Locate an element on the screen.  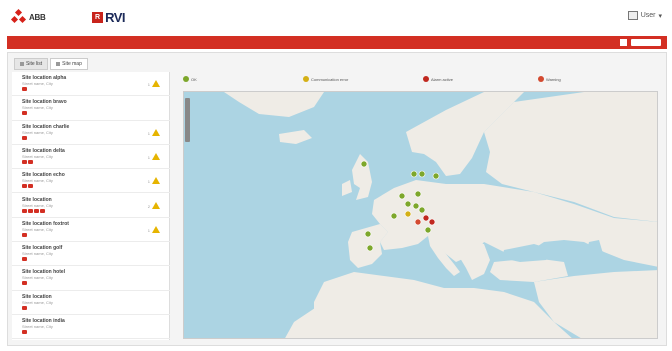
list-item: Site location delta Street name, City 1 is located at coordinates (91, 157).